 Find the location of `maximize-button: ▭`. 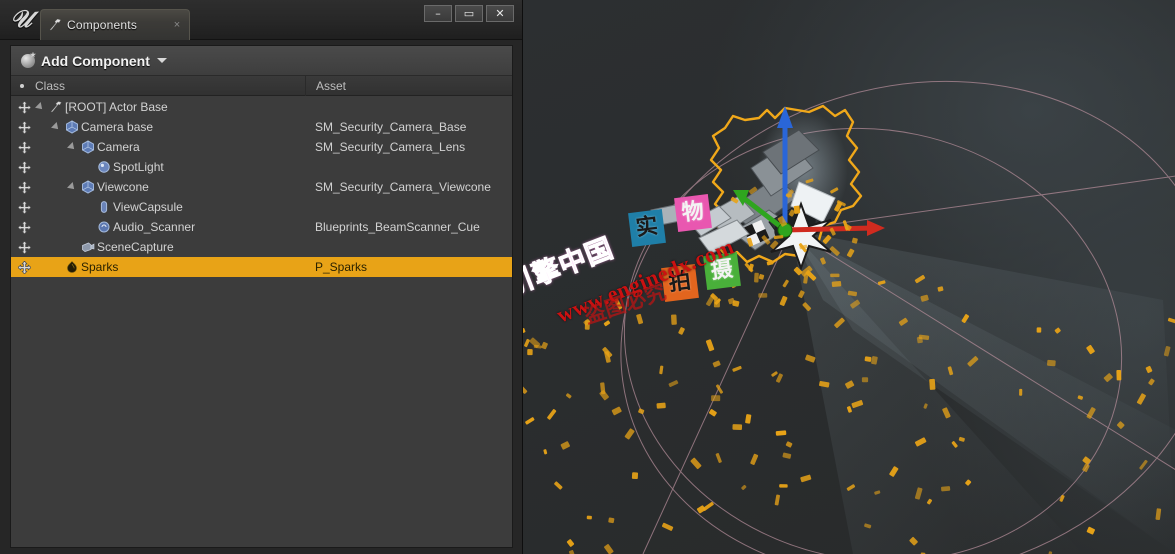

maximize-button: ▭ is located at coordinates (469, 13).